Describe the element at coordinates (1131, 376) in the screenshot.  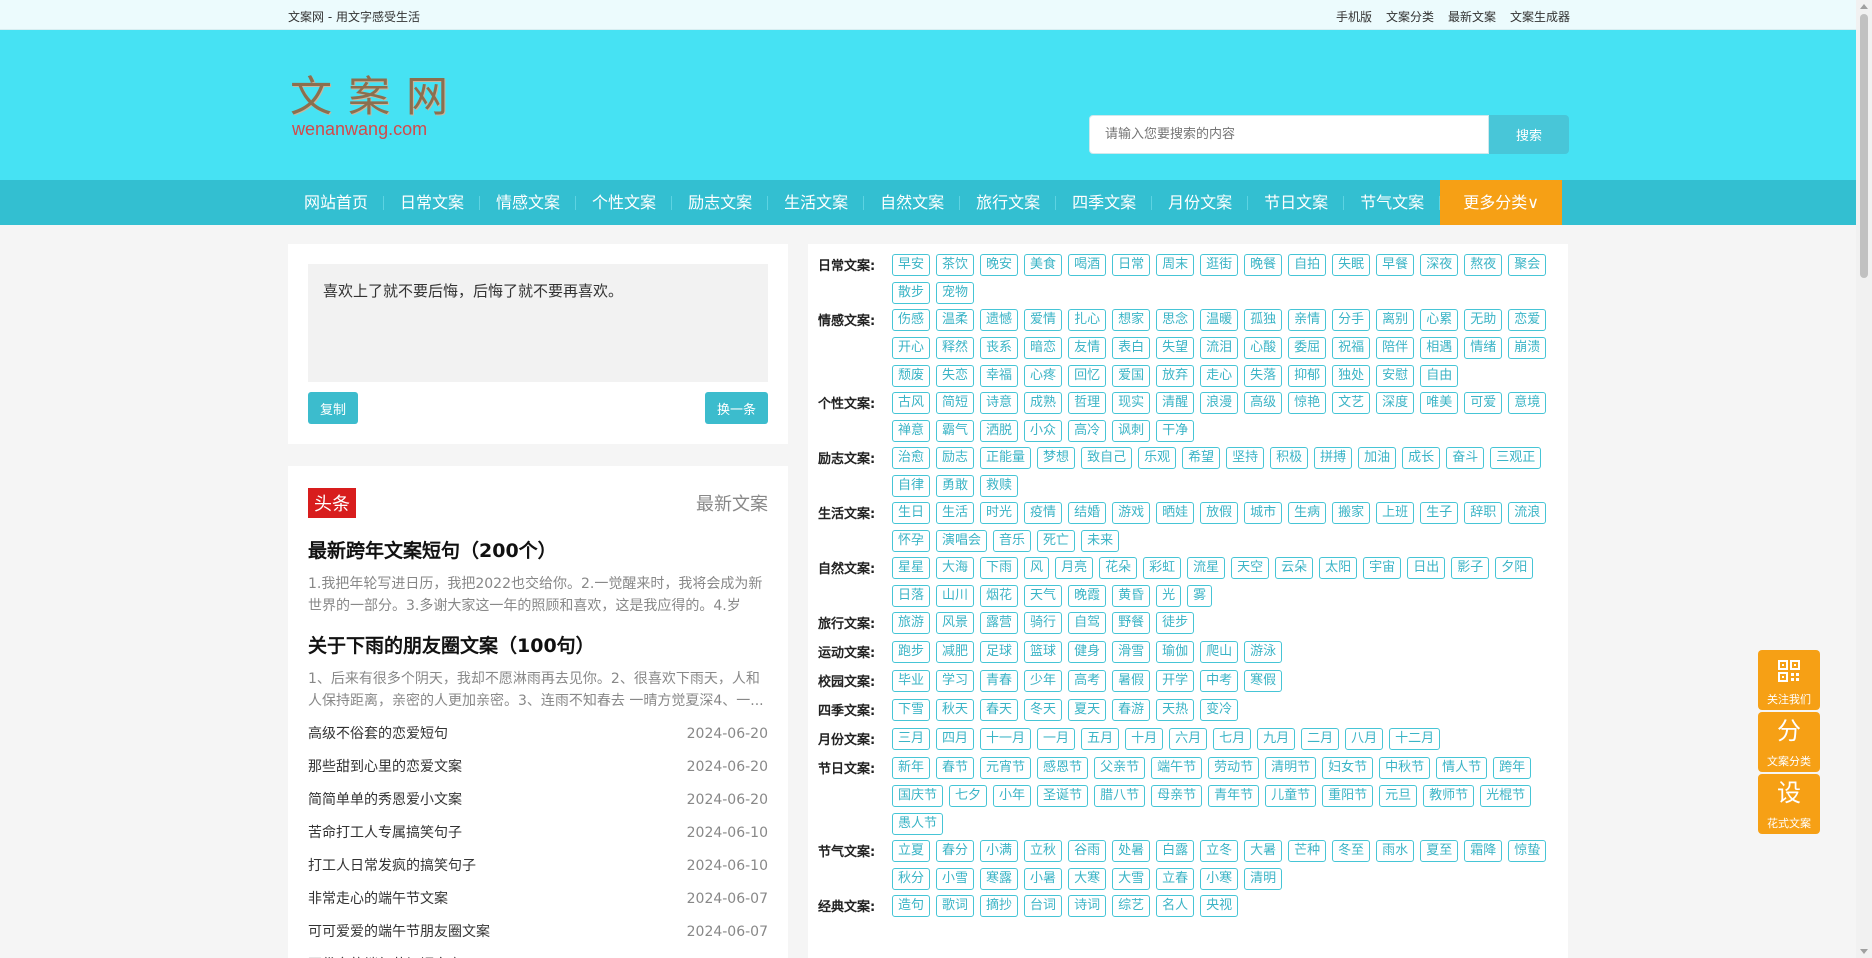
I see `category-tag: 爱国` at that location.